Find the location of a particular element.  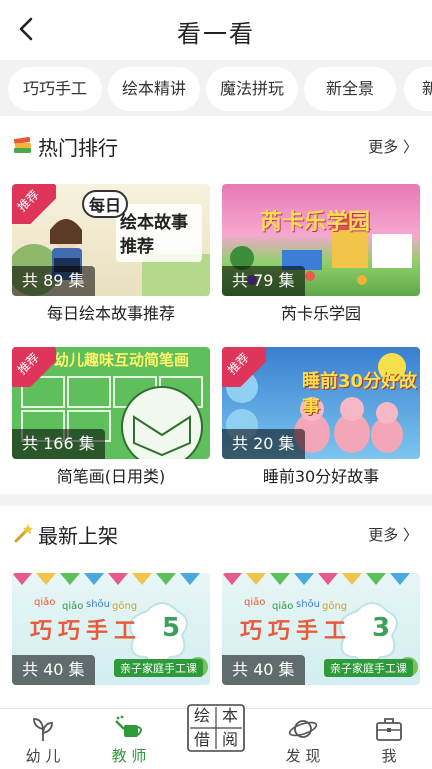

badge-char-1: 绘 is located at coordinates (201, 715).